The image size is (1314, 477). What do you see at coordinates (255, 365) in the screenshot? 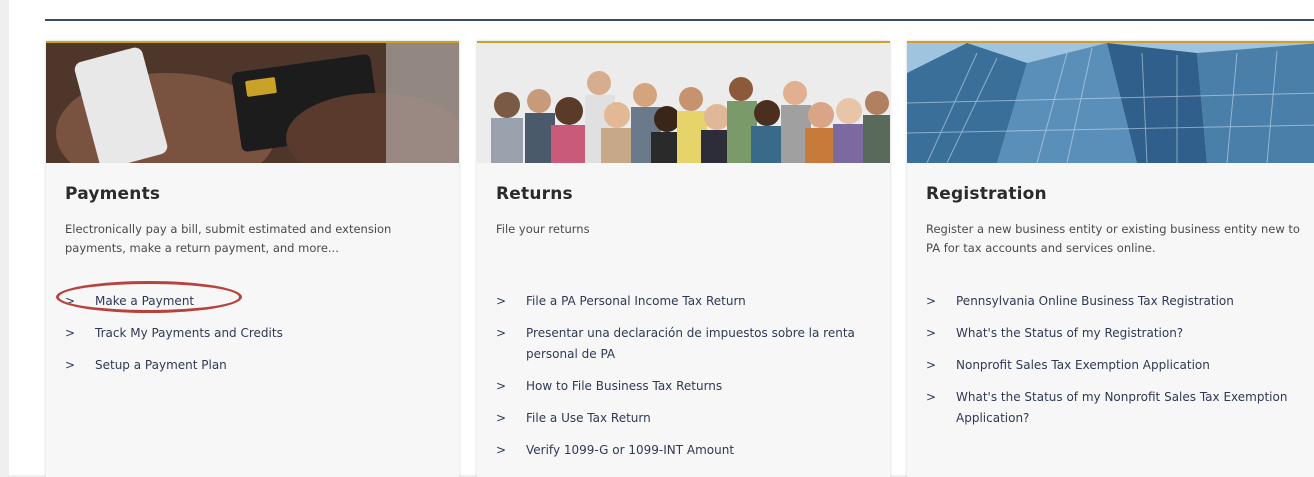
I see `link-payment-plan: > Setup a Payment Plan` at bounding box center [255, 365].